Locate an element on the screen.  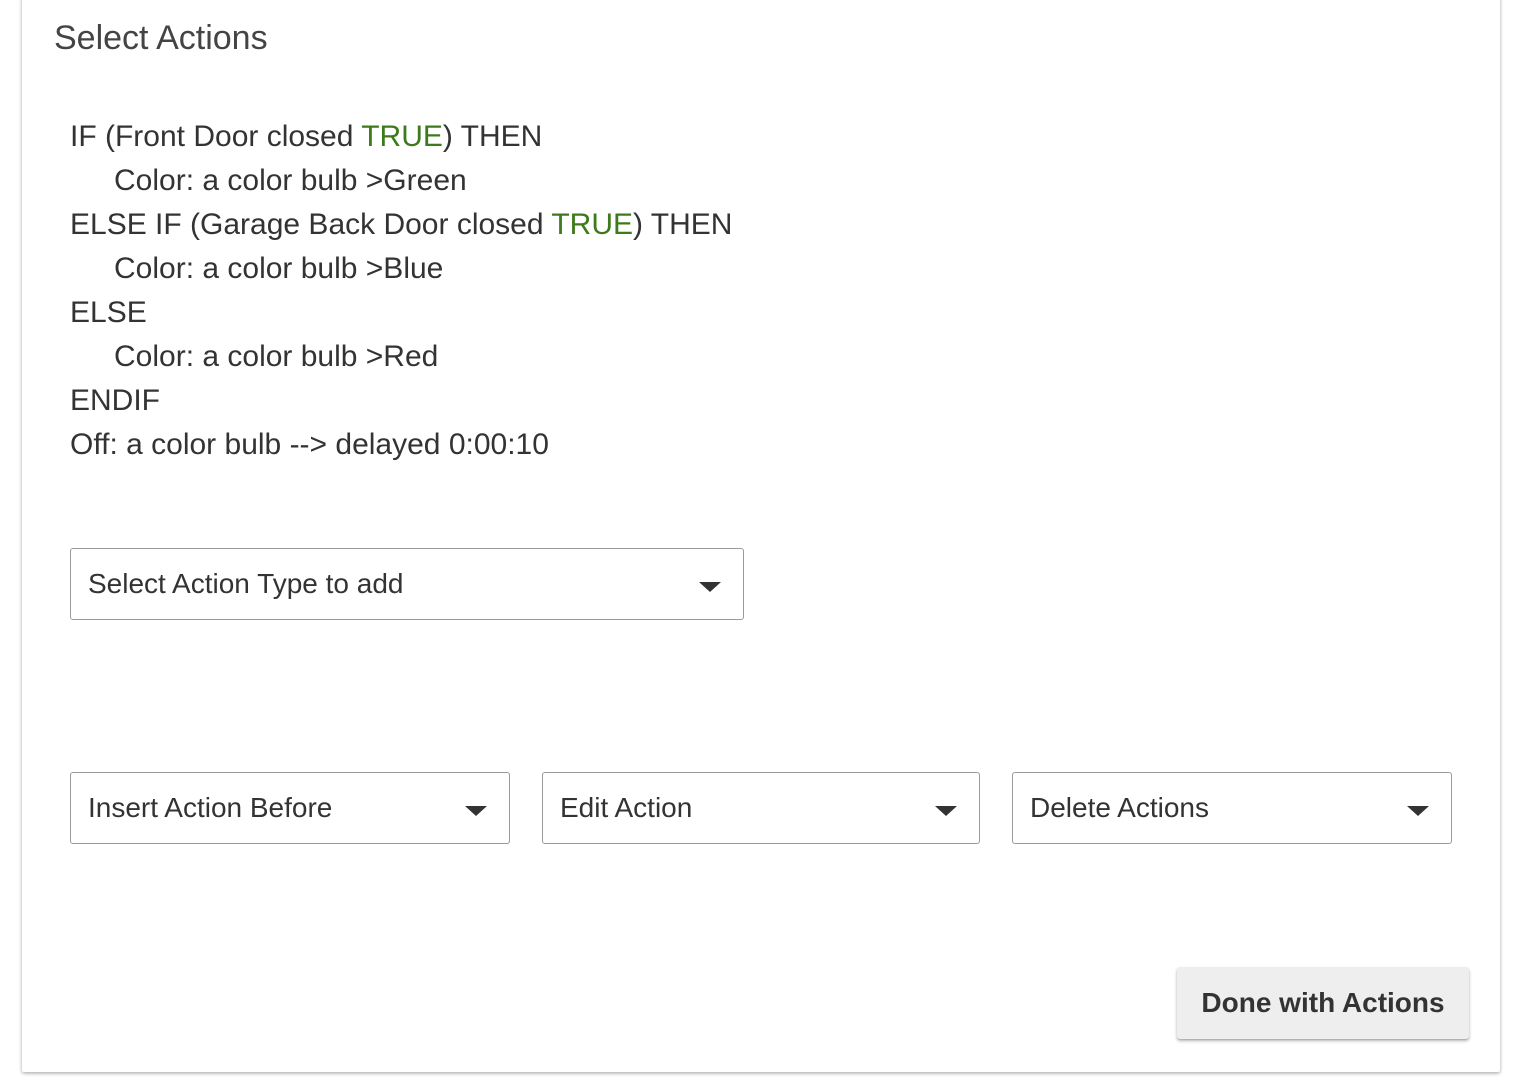
action-line-endif: ENDIF is located at coordinates (401, 401).